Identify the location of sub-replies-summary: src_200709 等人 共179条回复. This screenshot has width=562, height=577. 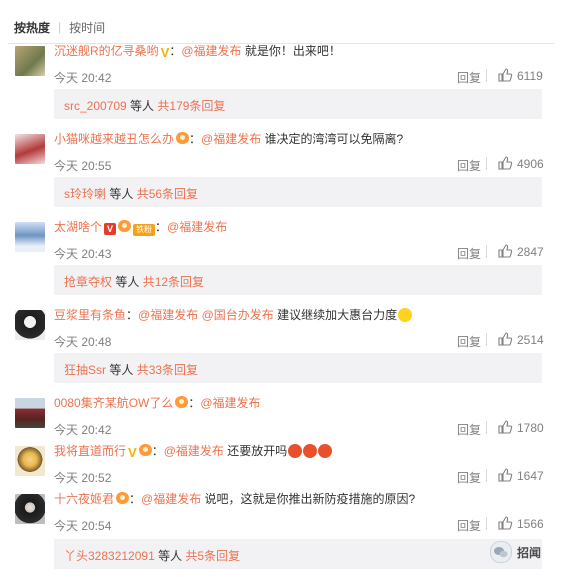
(144, 105).